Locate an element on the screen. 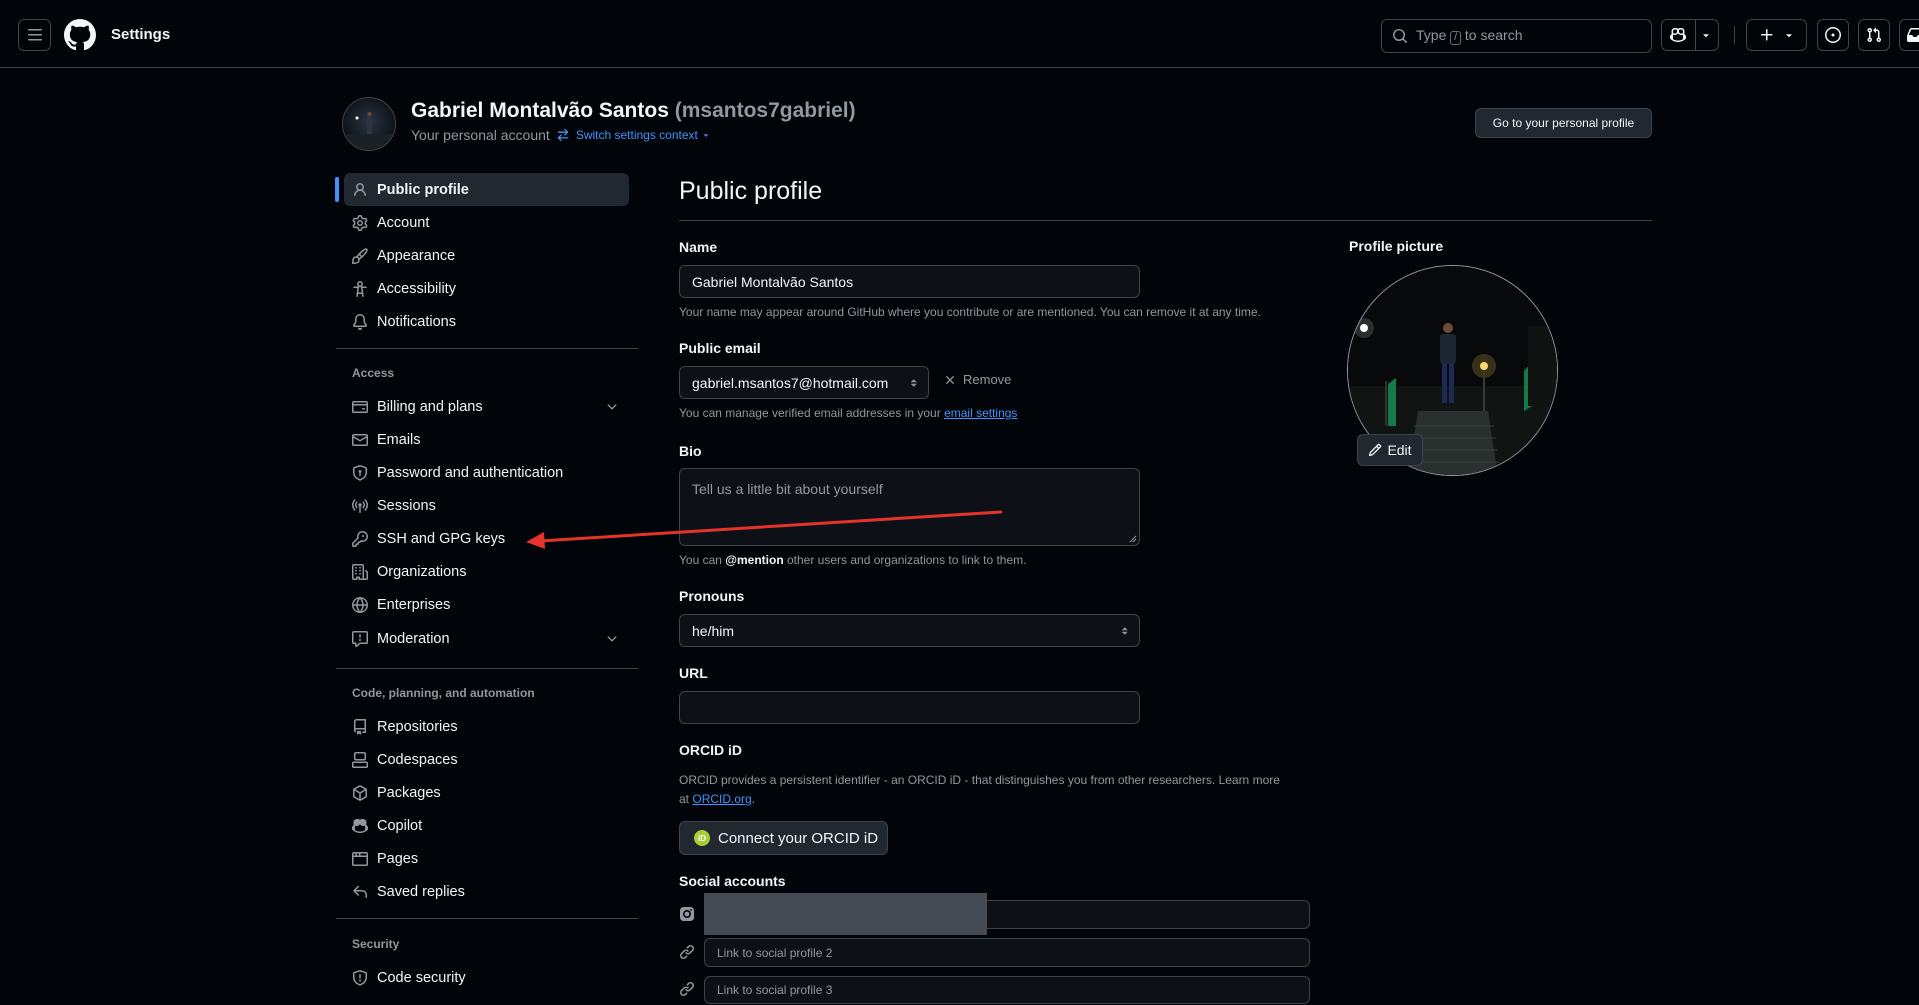 The image size is (1919, 1005). search-input: Type / to search is located at coordinates (1516, 36).